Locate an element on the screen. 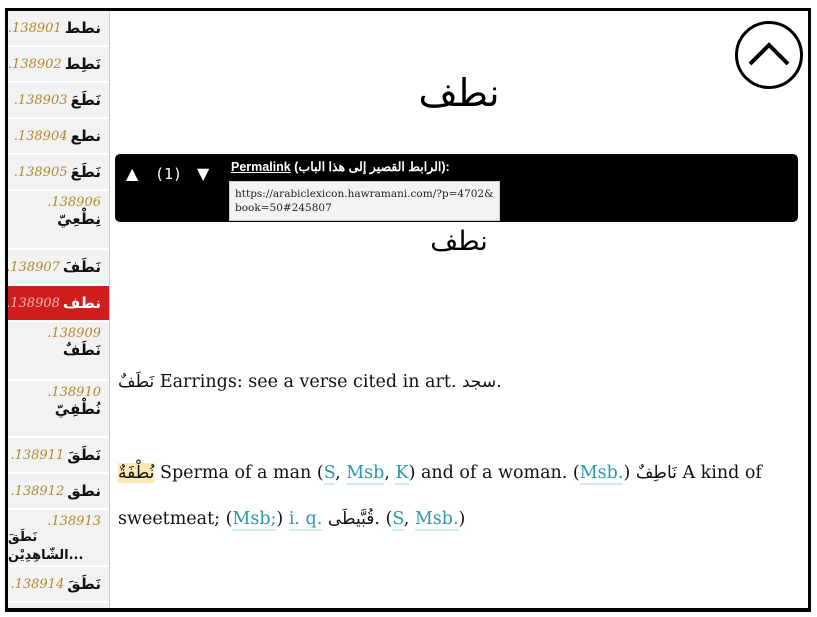  sidebar-item: .138904 نطع is located at coordinates (58, 137).